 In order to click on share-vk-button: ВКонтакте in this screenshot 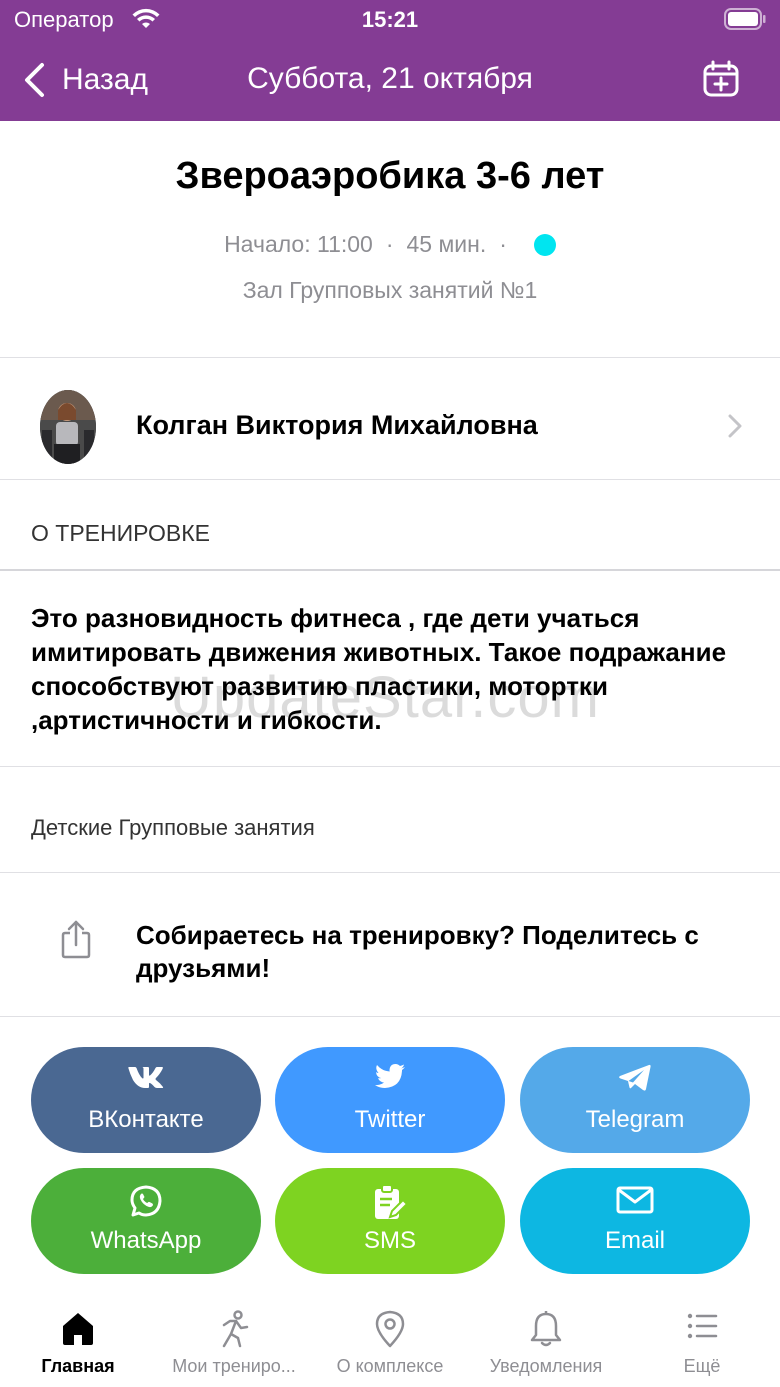, I will do `click(146, 1100)`.